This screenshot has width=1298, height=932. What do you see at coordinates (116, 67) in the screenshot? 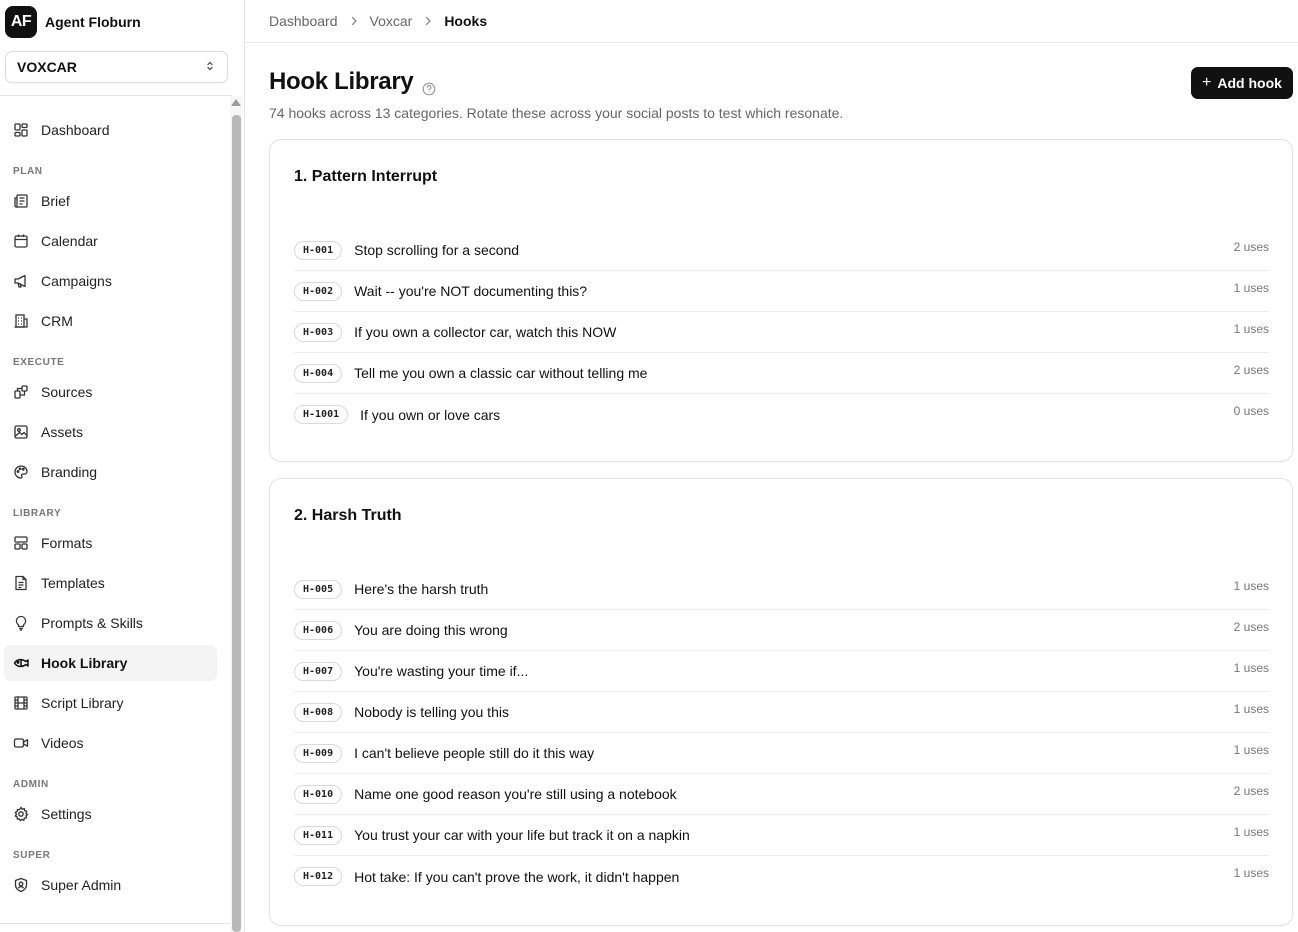
I see `workspace-selector: VOXCAR` at bounding box center [116, 67].